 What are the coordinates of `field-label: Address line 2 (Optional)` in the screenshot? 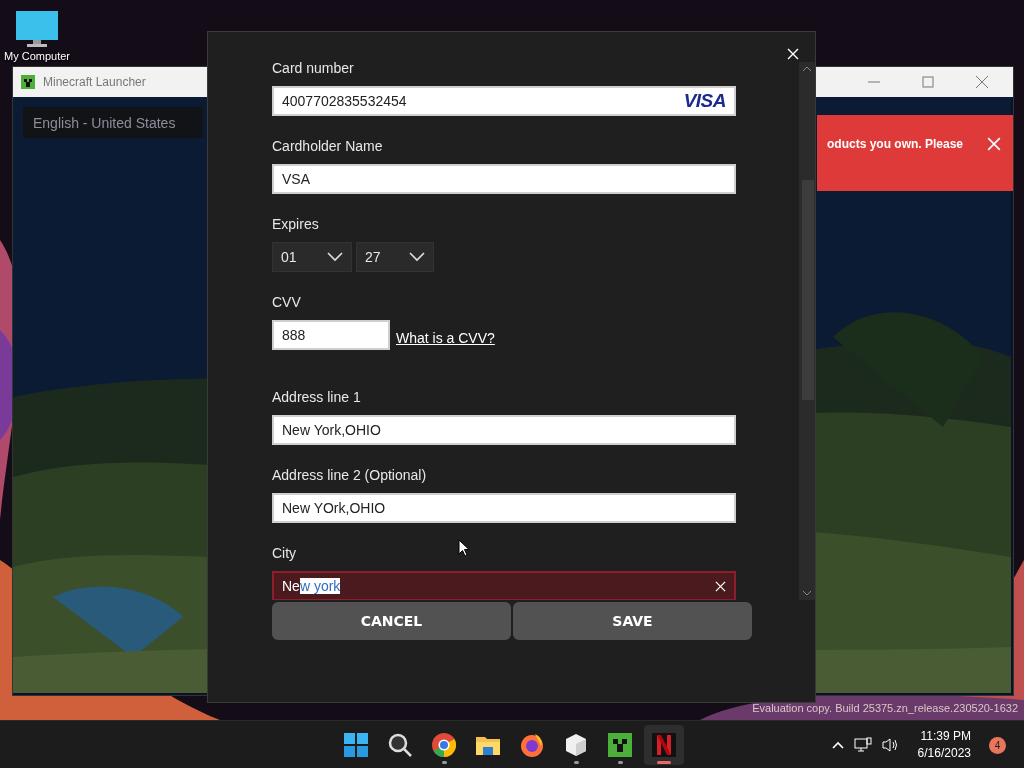 It's located at (349, 475).